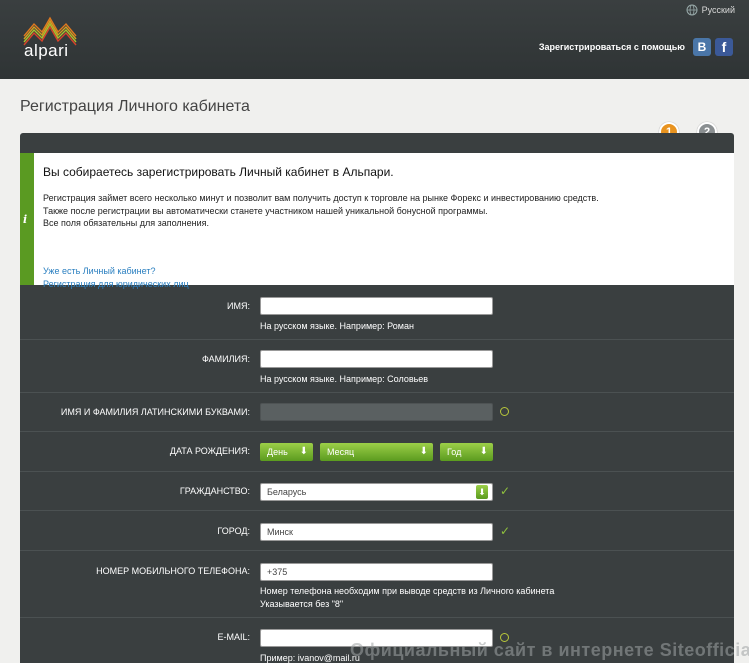 The image size is (749, 663). What do you see at coordinates (214, 491) in the screenshot?
I see `citizenship-label: ГРАЖДАНСТВО:` at bounding box center [214, 491].